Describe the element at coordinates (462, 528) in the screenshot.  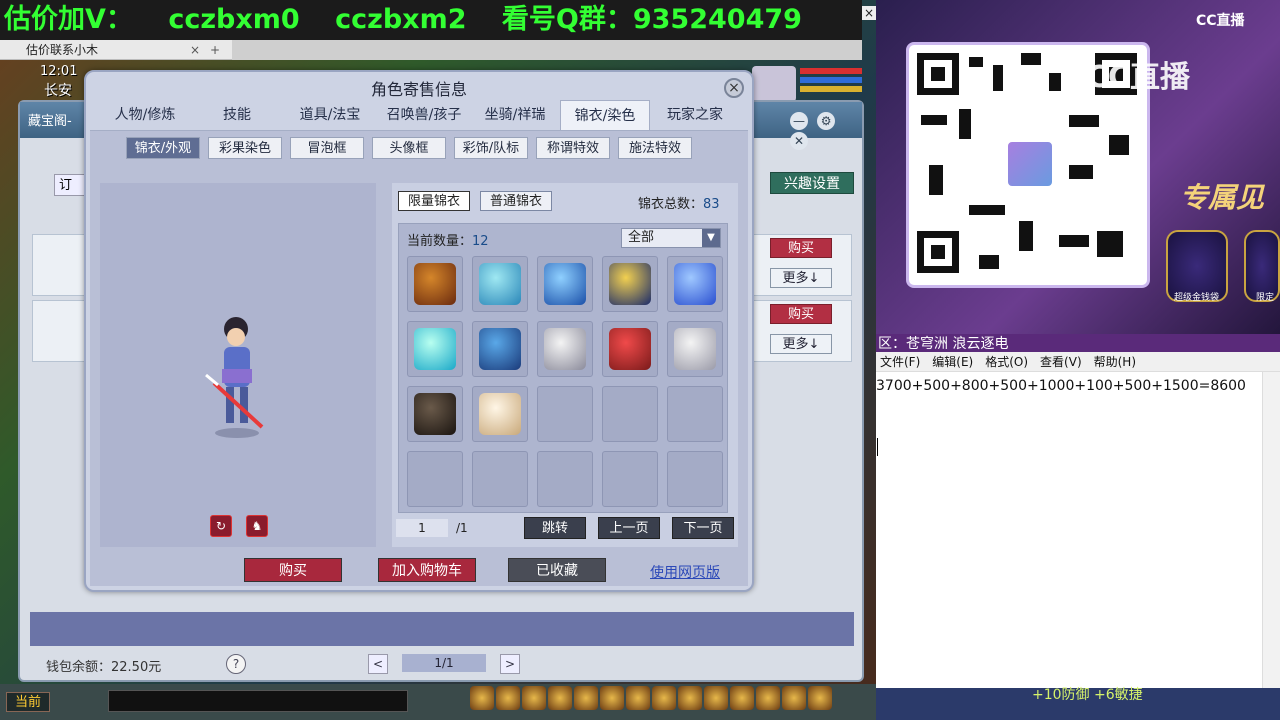
I see `page-total: /1` at that location.